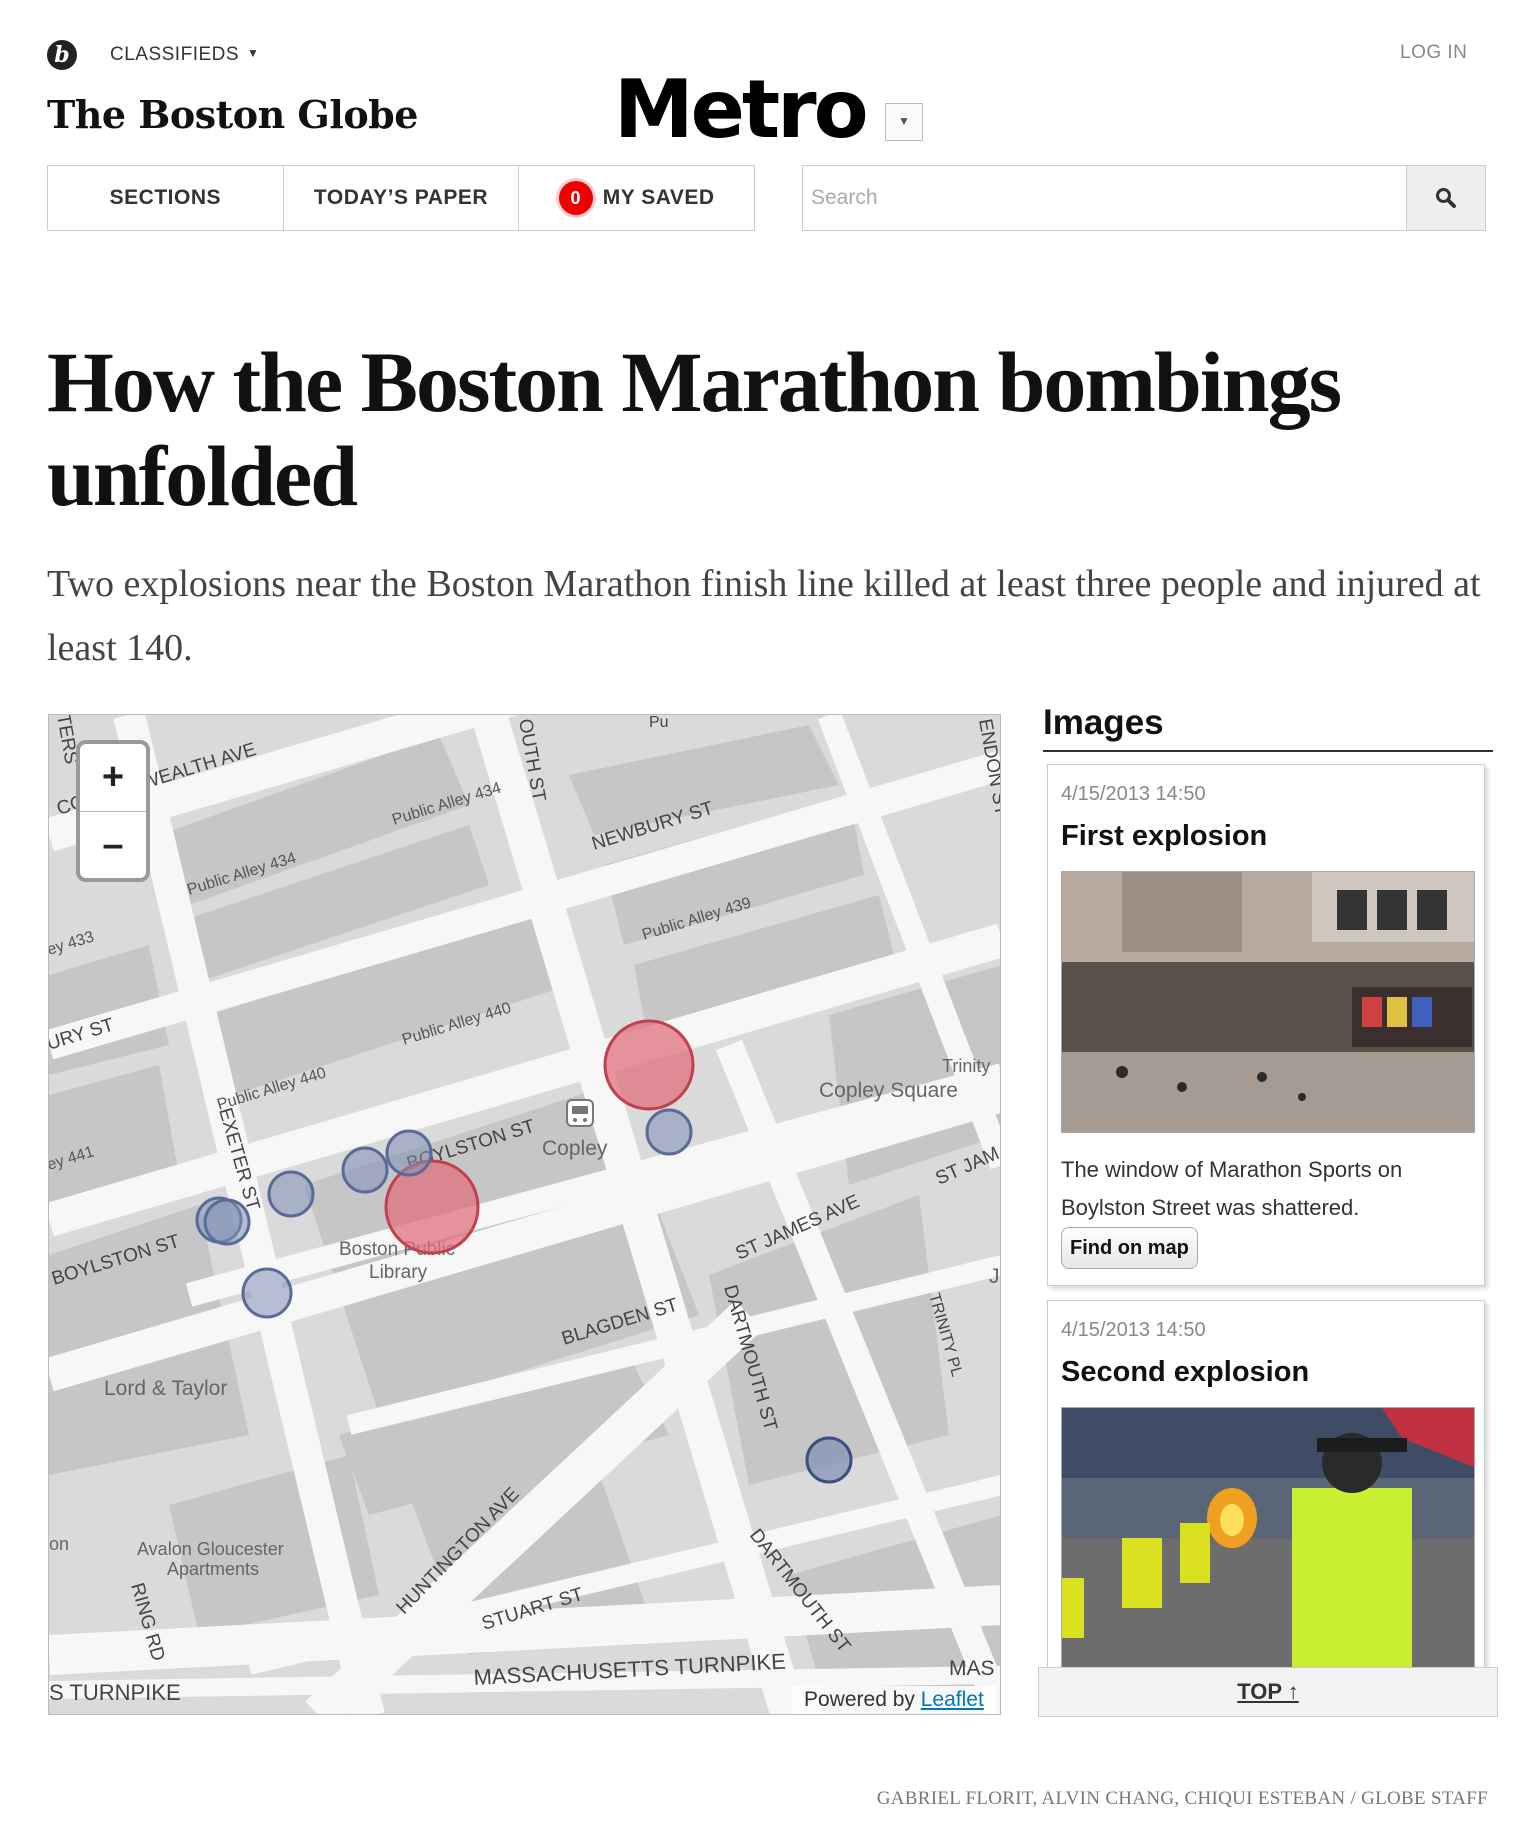 Image resolution: width=1536 pixels, height=1846 pixels. Describe the element at coordinates (113, 845) in the screenshot. I see `zoom-out-button: –` at that location.